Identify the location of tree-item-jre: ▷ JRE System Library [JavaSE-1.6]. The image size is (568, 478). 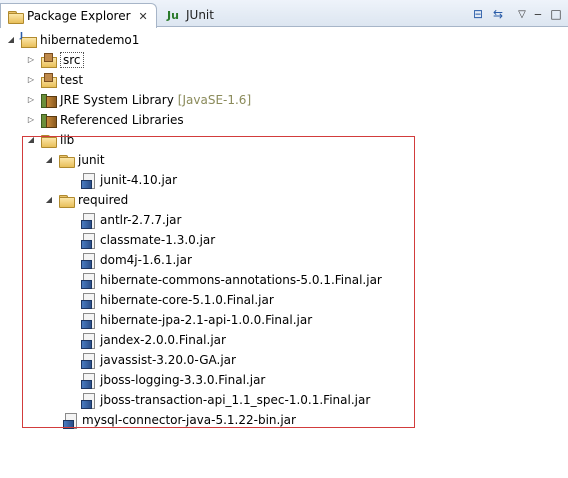
(138, 100).